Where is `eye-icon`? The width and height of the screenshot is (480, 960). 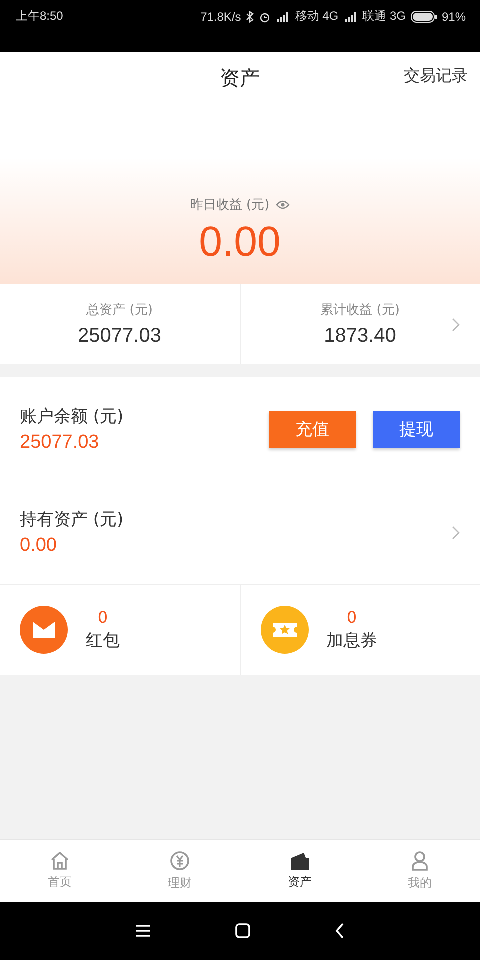
eye-icon is located at coordinates (283, 205).